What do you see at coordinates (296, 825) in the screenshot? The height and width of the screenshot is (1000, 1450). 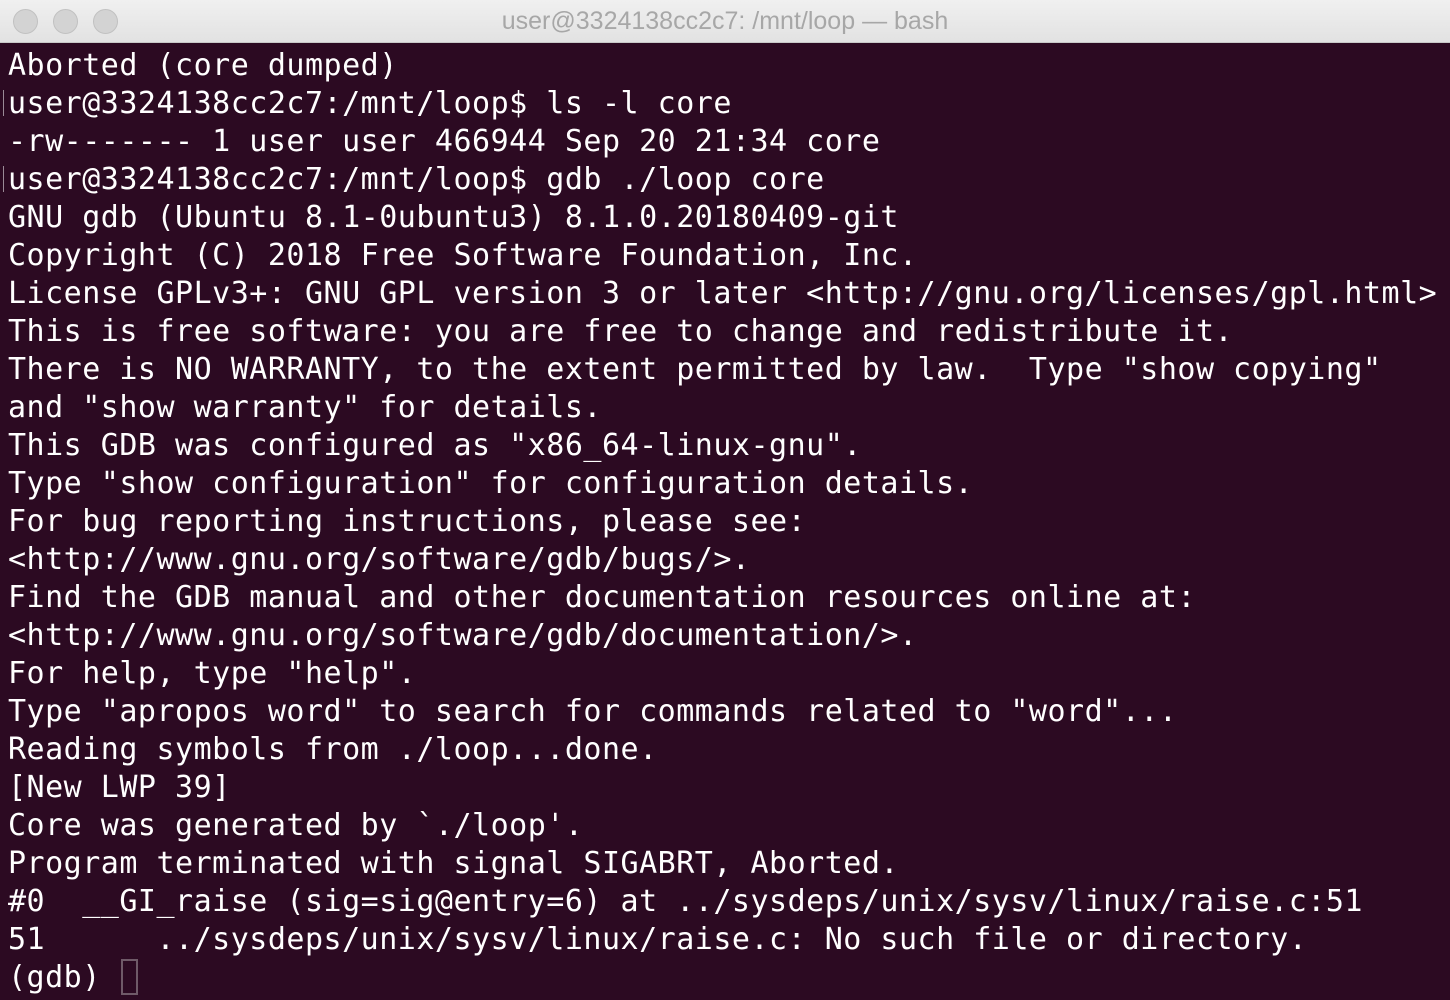 I see `terminal-output-line: Core was generated by `./loop'.` at bounding box center [296, 825].